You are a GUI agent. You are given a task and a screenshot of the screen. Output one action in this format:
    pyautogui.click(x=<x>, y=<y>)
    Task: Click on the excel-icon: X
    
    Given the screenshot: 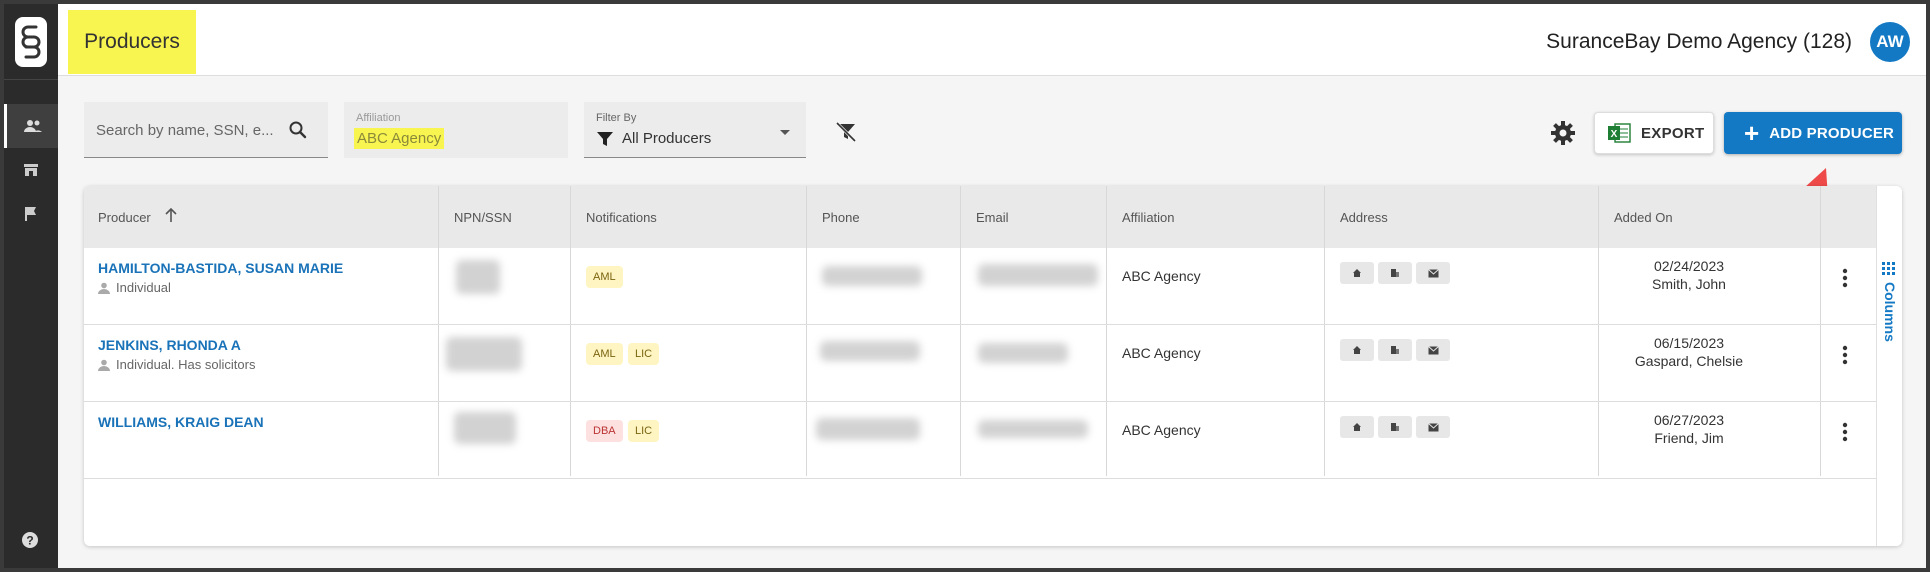 What is the action you would take?
    pyautogui.click(x=1619, y=133)
    